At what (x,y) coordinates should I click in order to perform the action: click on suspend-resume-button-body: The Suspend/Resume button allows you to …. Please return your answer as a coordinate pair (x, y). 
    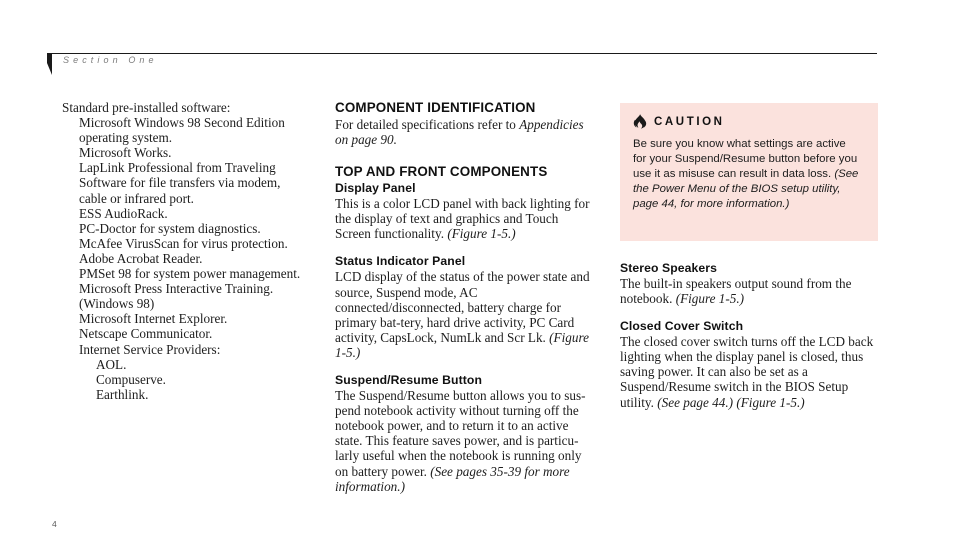
    Looking at the image, I should click on (462, 441).